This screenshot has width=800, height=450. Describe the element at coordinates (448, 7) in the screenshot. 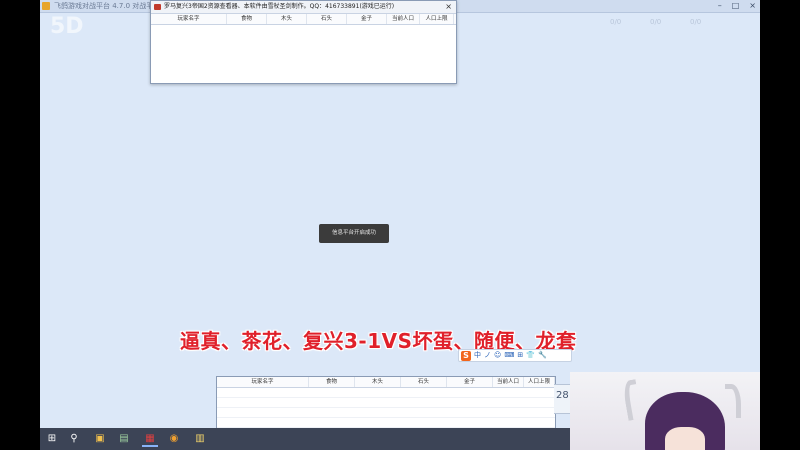

I see `resource-viewer-close-button: ×` at that location.